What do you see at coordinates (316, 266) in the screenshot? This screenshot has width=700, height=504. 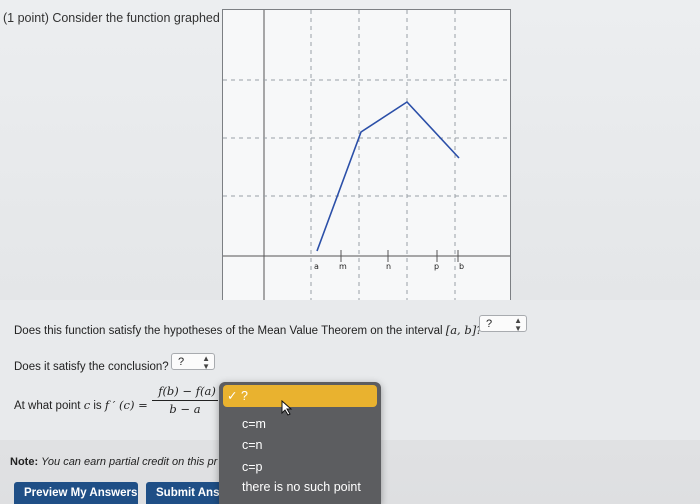 I see `x-label-a: a` at bounding box center [316, 266].